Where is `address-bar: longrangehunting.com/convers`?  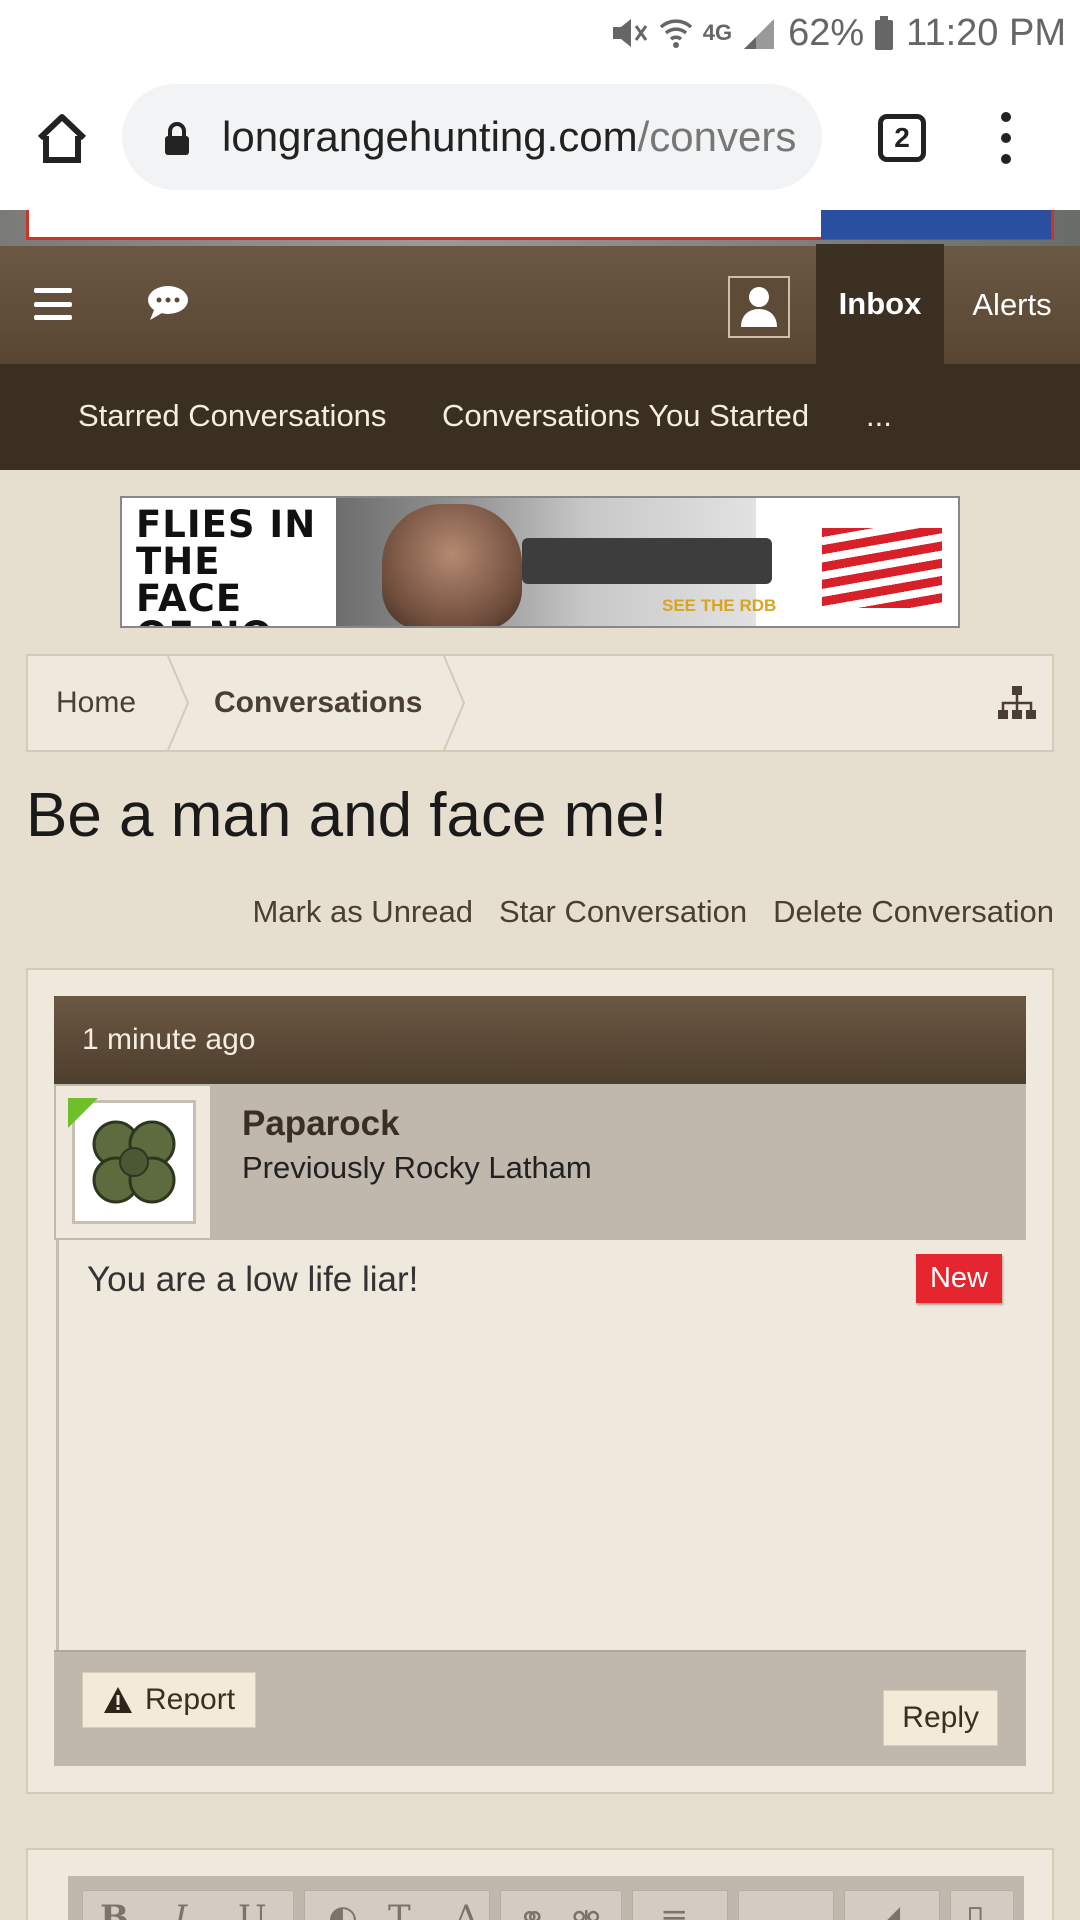 address-bar: longrangehunting.com/convers is located at coordinates (472, 137).